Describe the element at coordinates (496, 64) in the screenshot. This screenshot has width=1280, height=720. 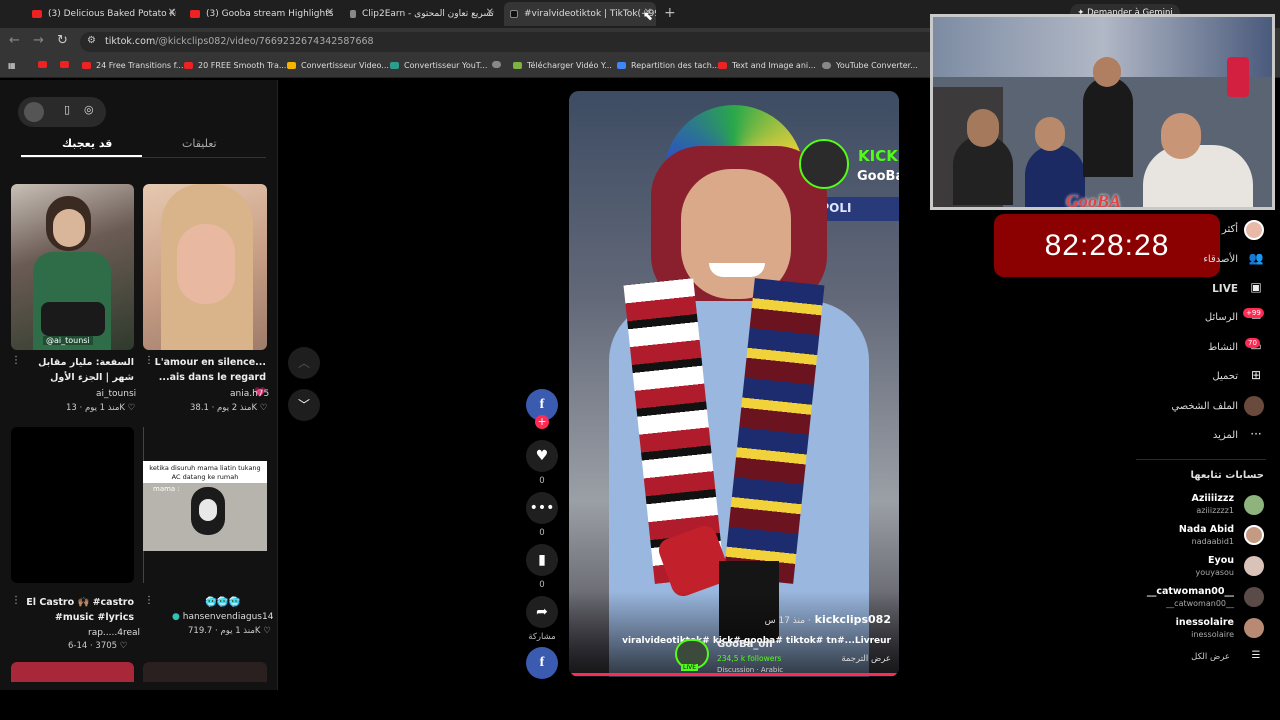
I see `globe-icon` at that location.